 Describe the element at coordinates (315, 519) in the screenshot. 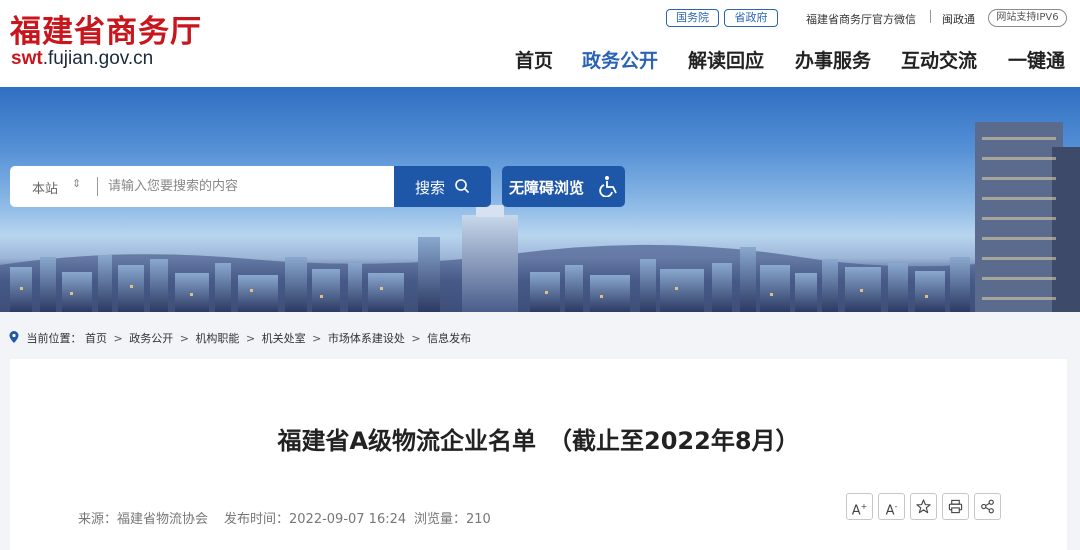

I see `article-publish-time: 发布时间：2022-09-07 16:24` at that location.